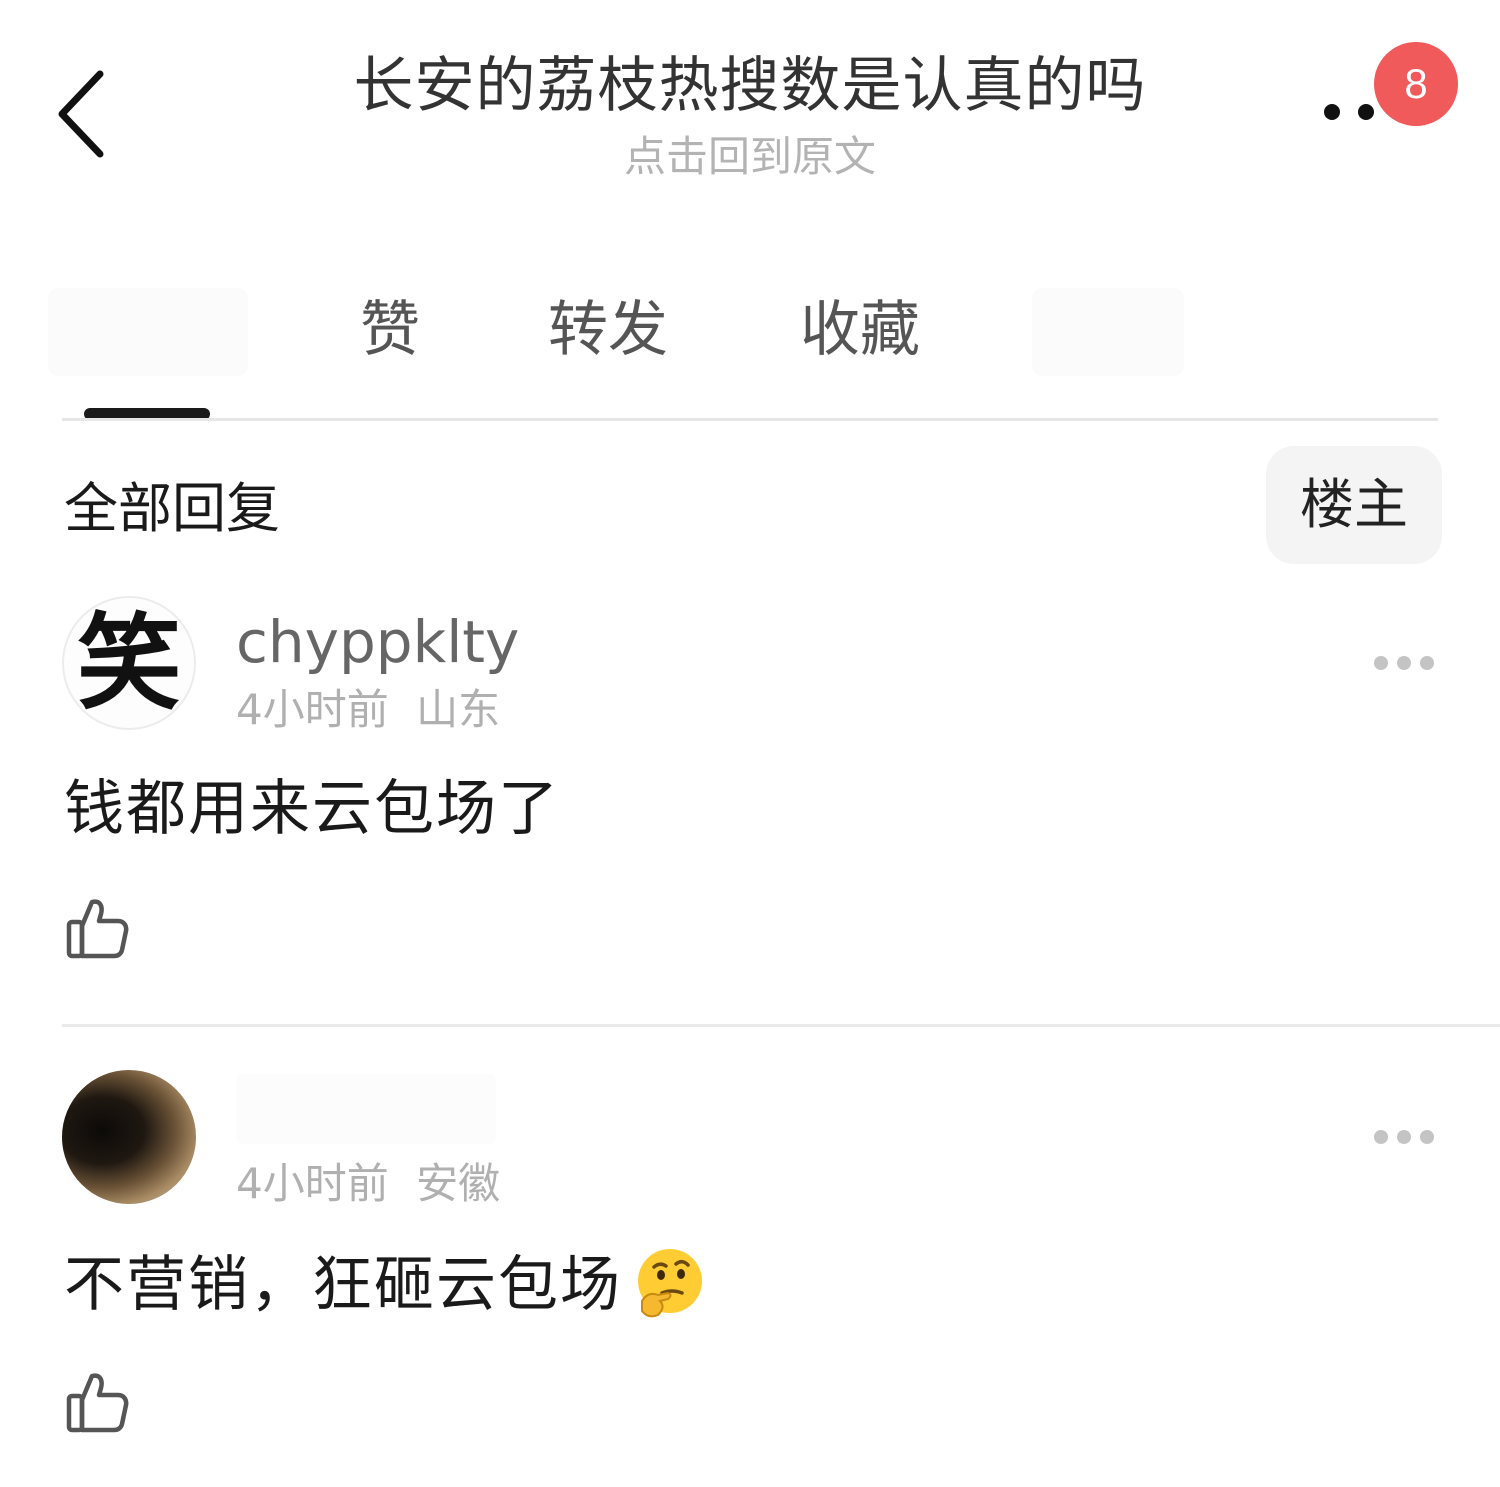  What do you see at coordinates (458, 709) in the screenshot?
I see `comment-location: 山东` at bounding box center [458, 709].